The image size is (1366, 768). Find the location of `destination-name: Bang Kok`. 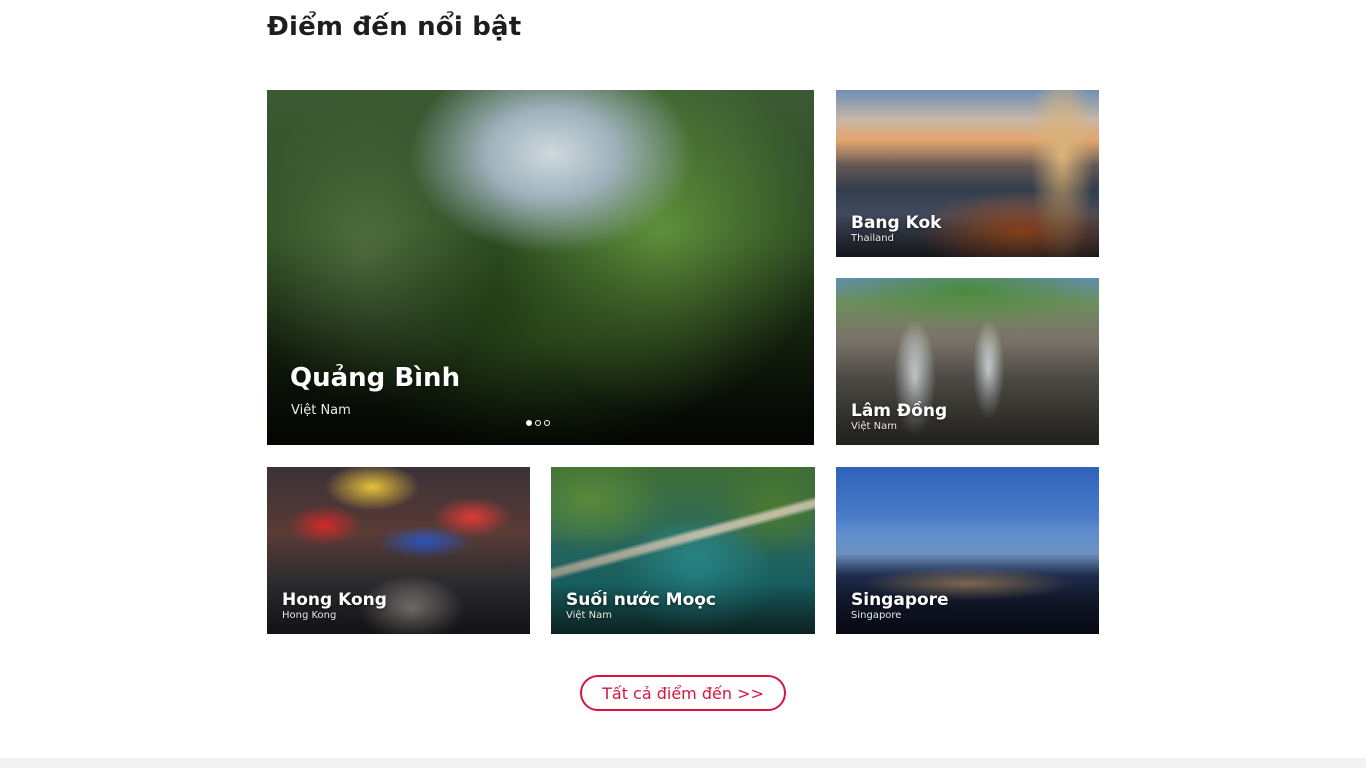

destination-name: Bang Kok is located at coordinates (896, 223).